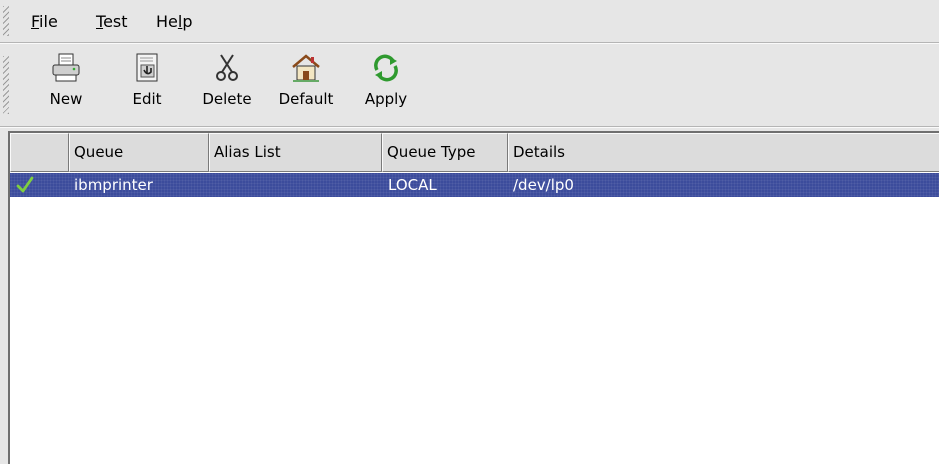 The image size is (939, 464). Describe the element at coordinates (147, 67) in the screenshot. I see `edit-document-icon` at that location.